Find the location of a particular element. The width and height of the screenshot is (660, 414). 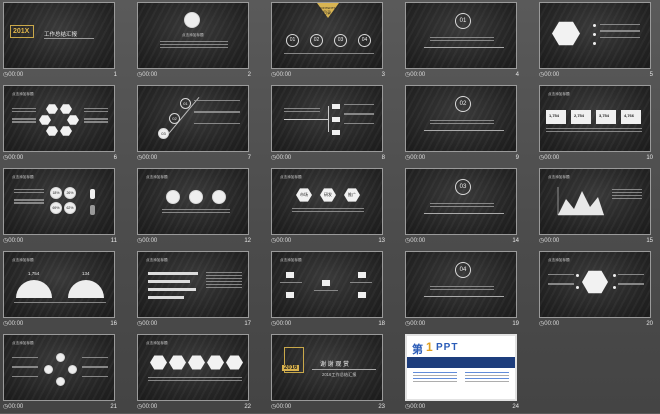

gauge-chart is located at coordinates (86, 289).